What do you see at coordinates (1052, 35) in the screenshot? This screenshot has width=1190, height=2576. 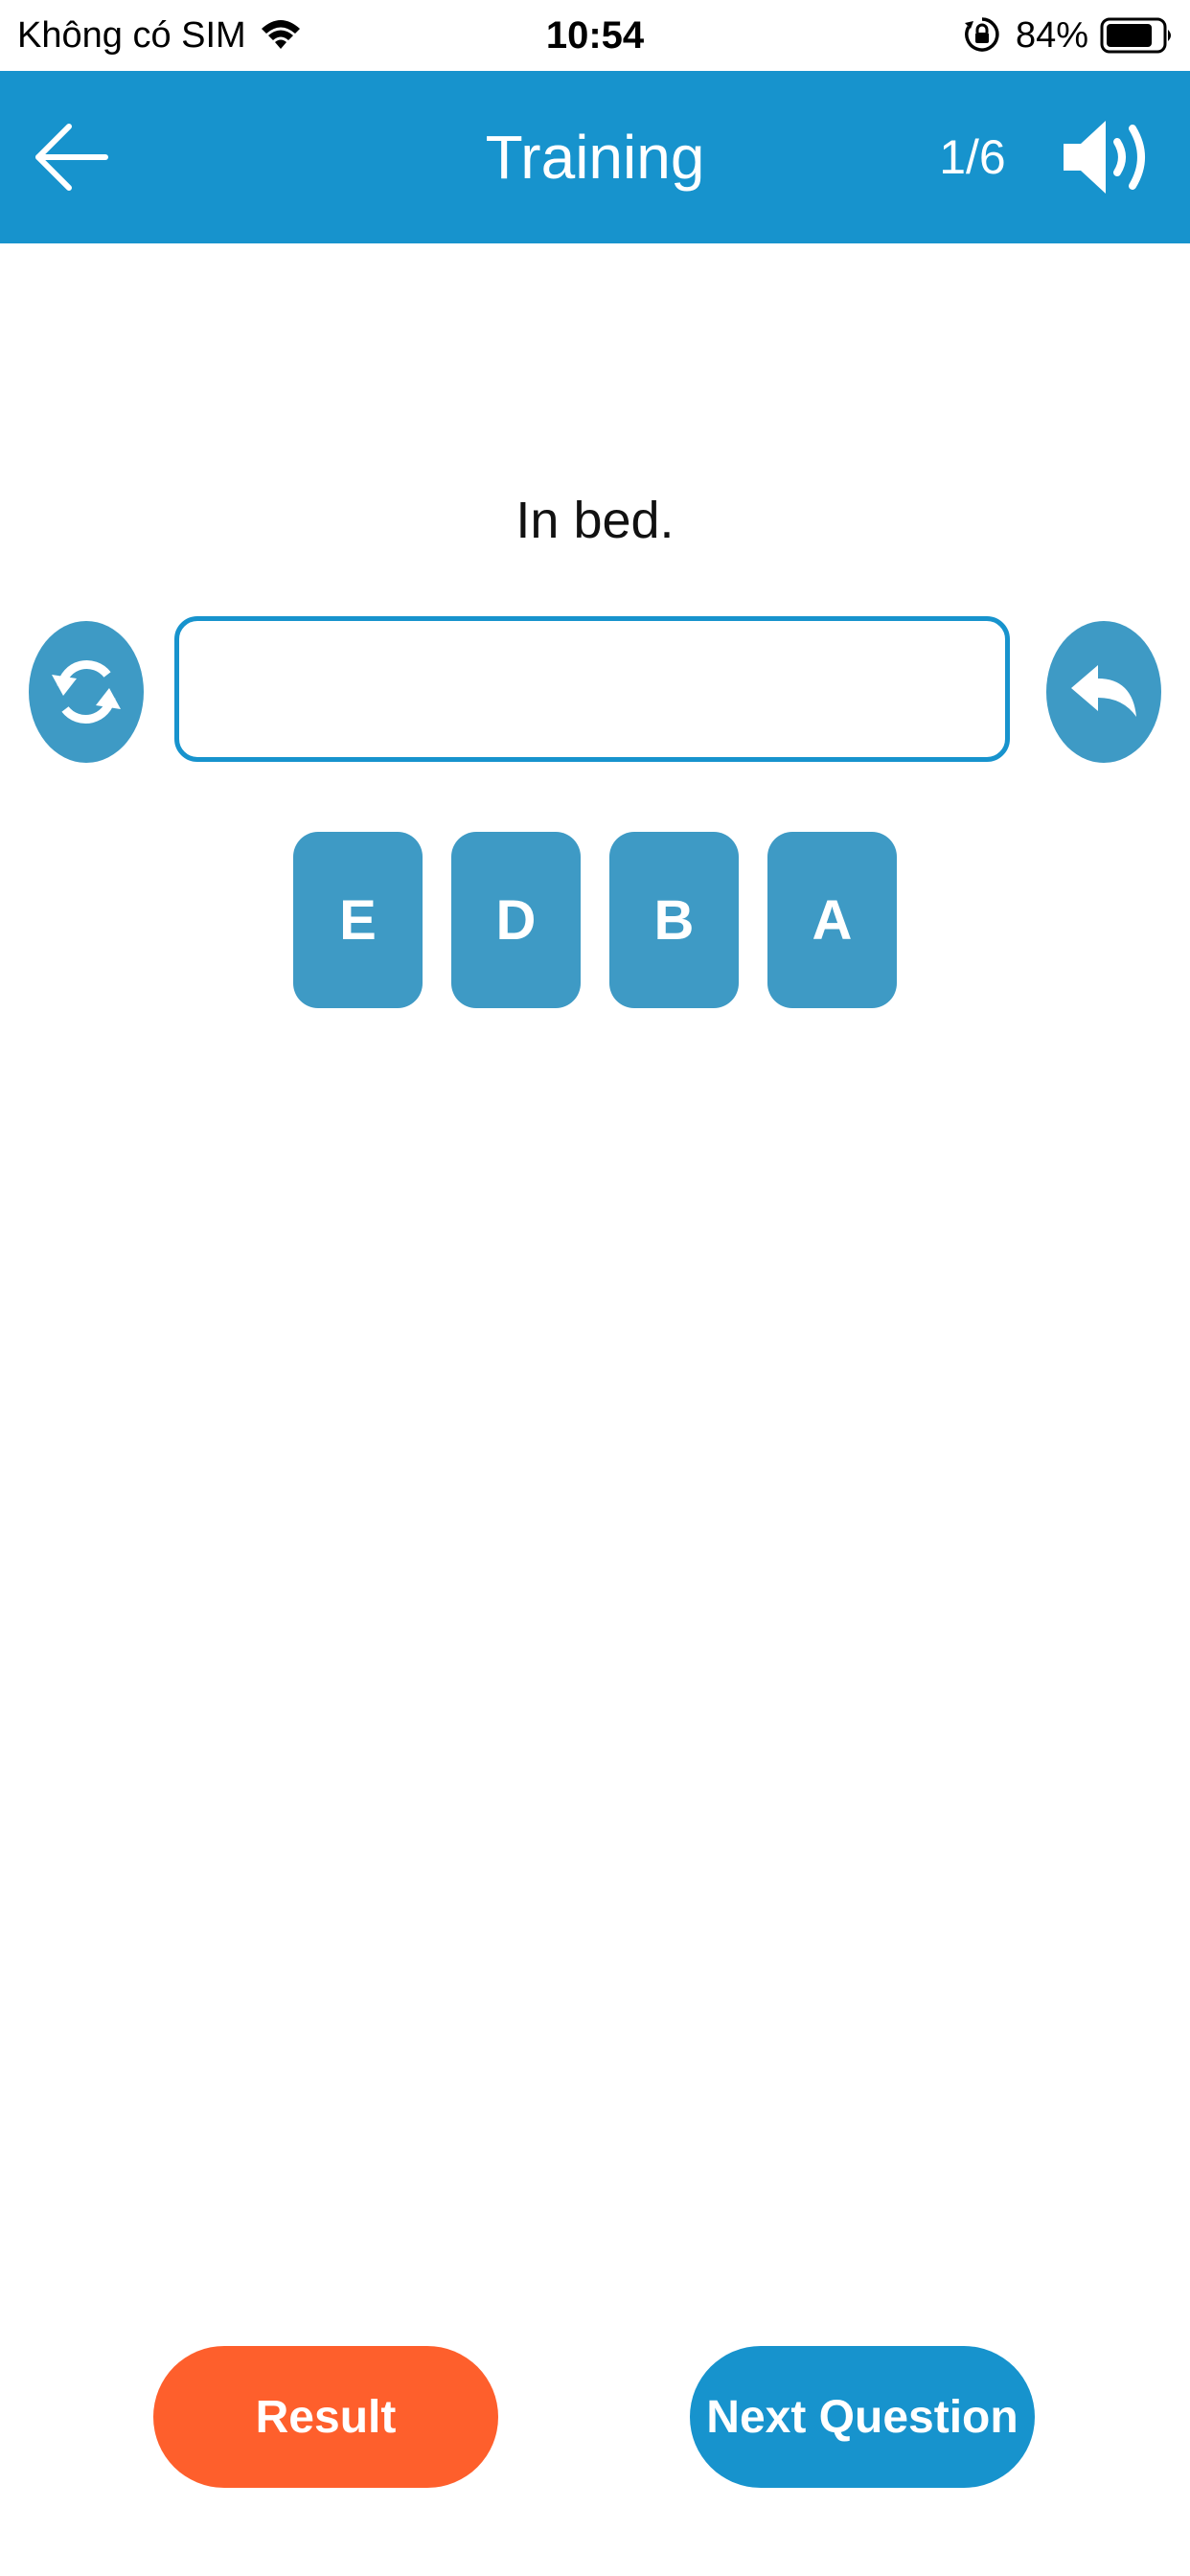 I see `battery-percent: 84%` at bounding box center [1052, 35].